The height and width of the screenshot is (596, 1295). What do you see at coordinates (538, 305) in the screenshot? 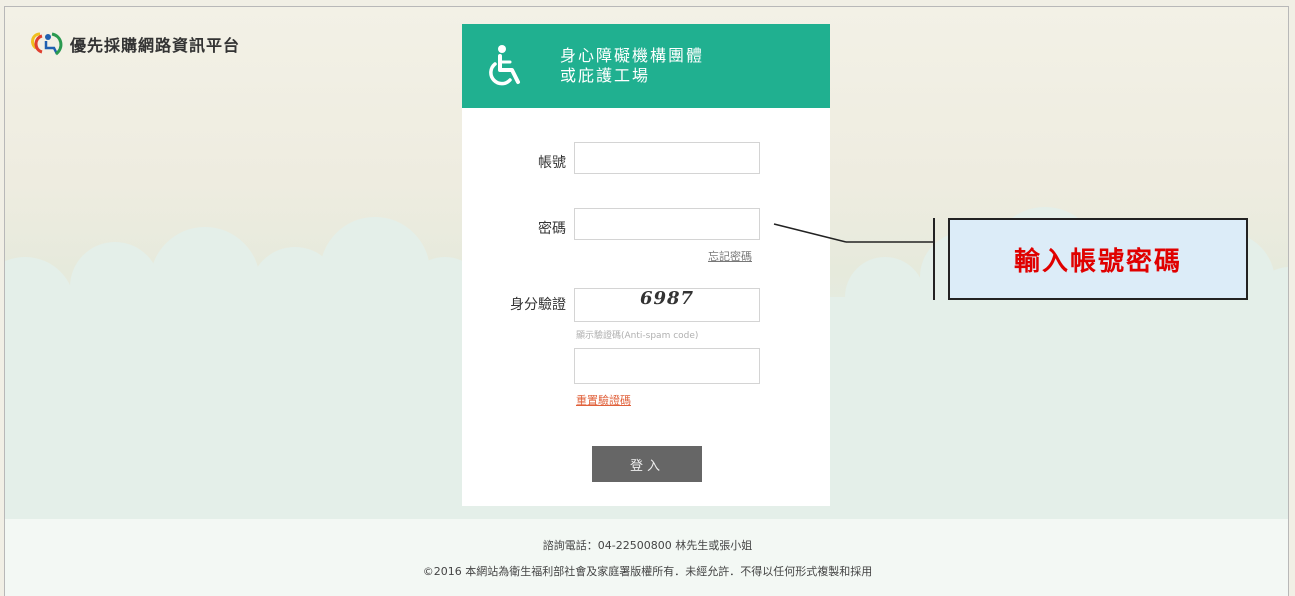
I see `verify-label: 身分驗證` at bounding box center [538, 305].